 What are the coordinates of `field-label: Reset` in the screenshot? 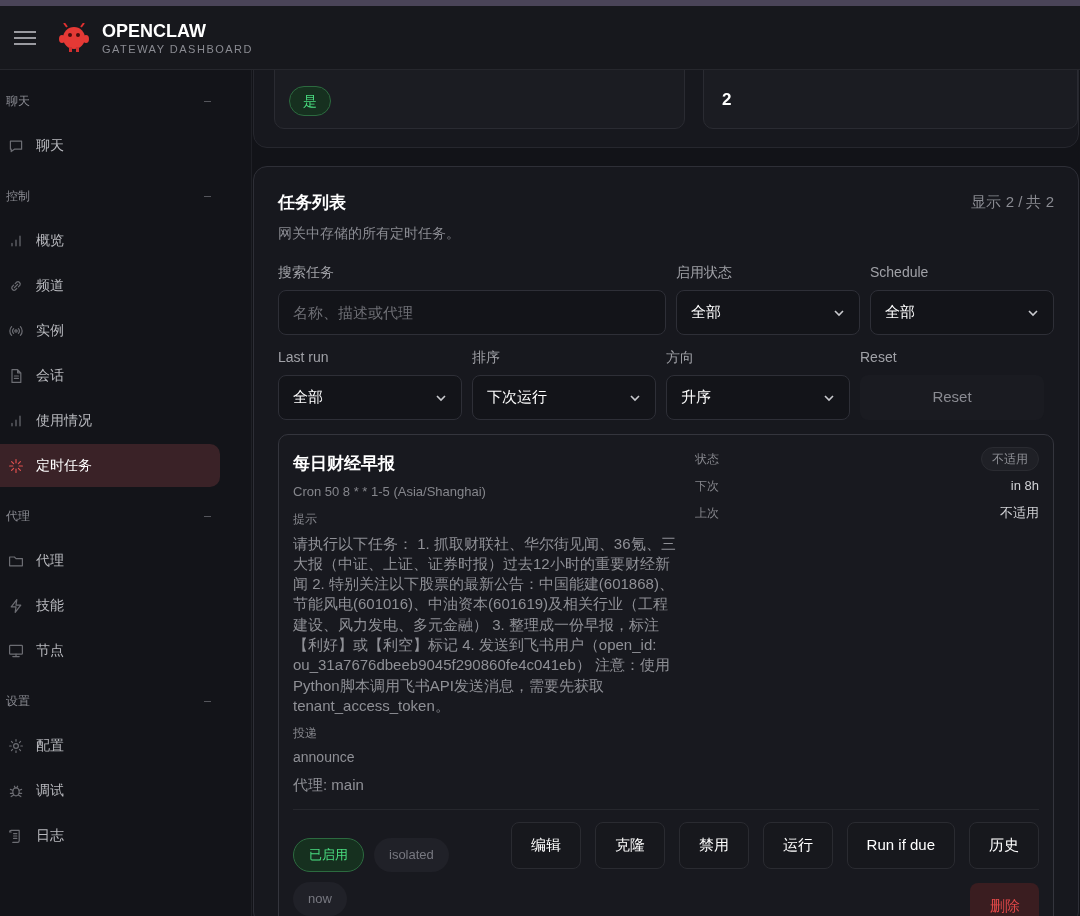 It's located at (879, 357).